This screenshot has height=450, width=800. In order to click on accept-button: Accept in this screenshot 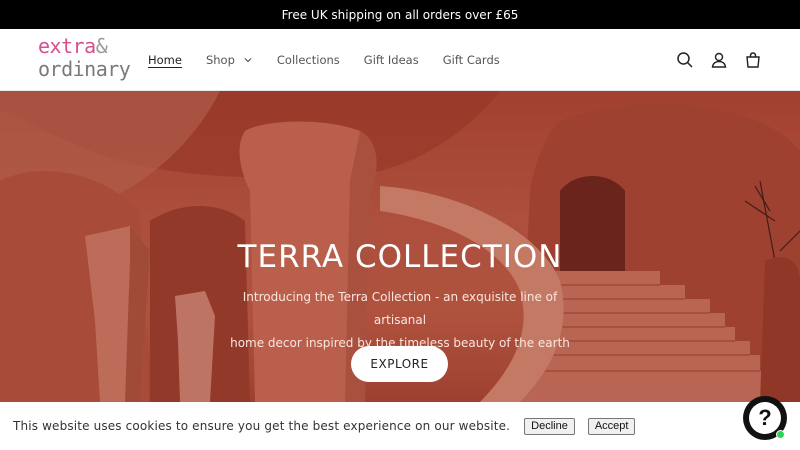, I will do `click(611, 426)`.